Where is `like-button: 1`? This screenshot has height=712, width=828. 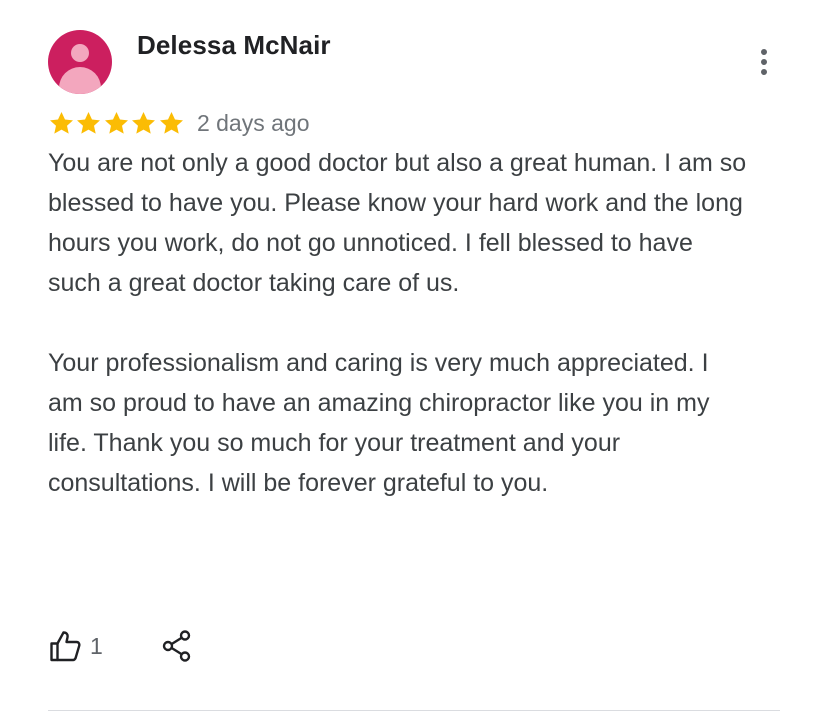
like-button: 1 is located at coordinates (75, 646).